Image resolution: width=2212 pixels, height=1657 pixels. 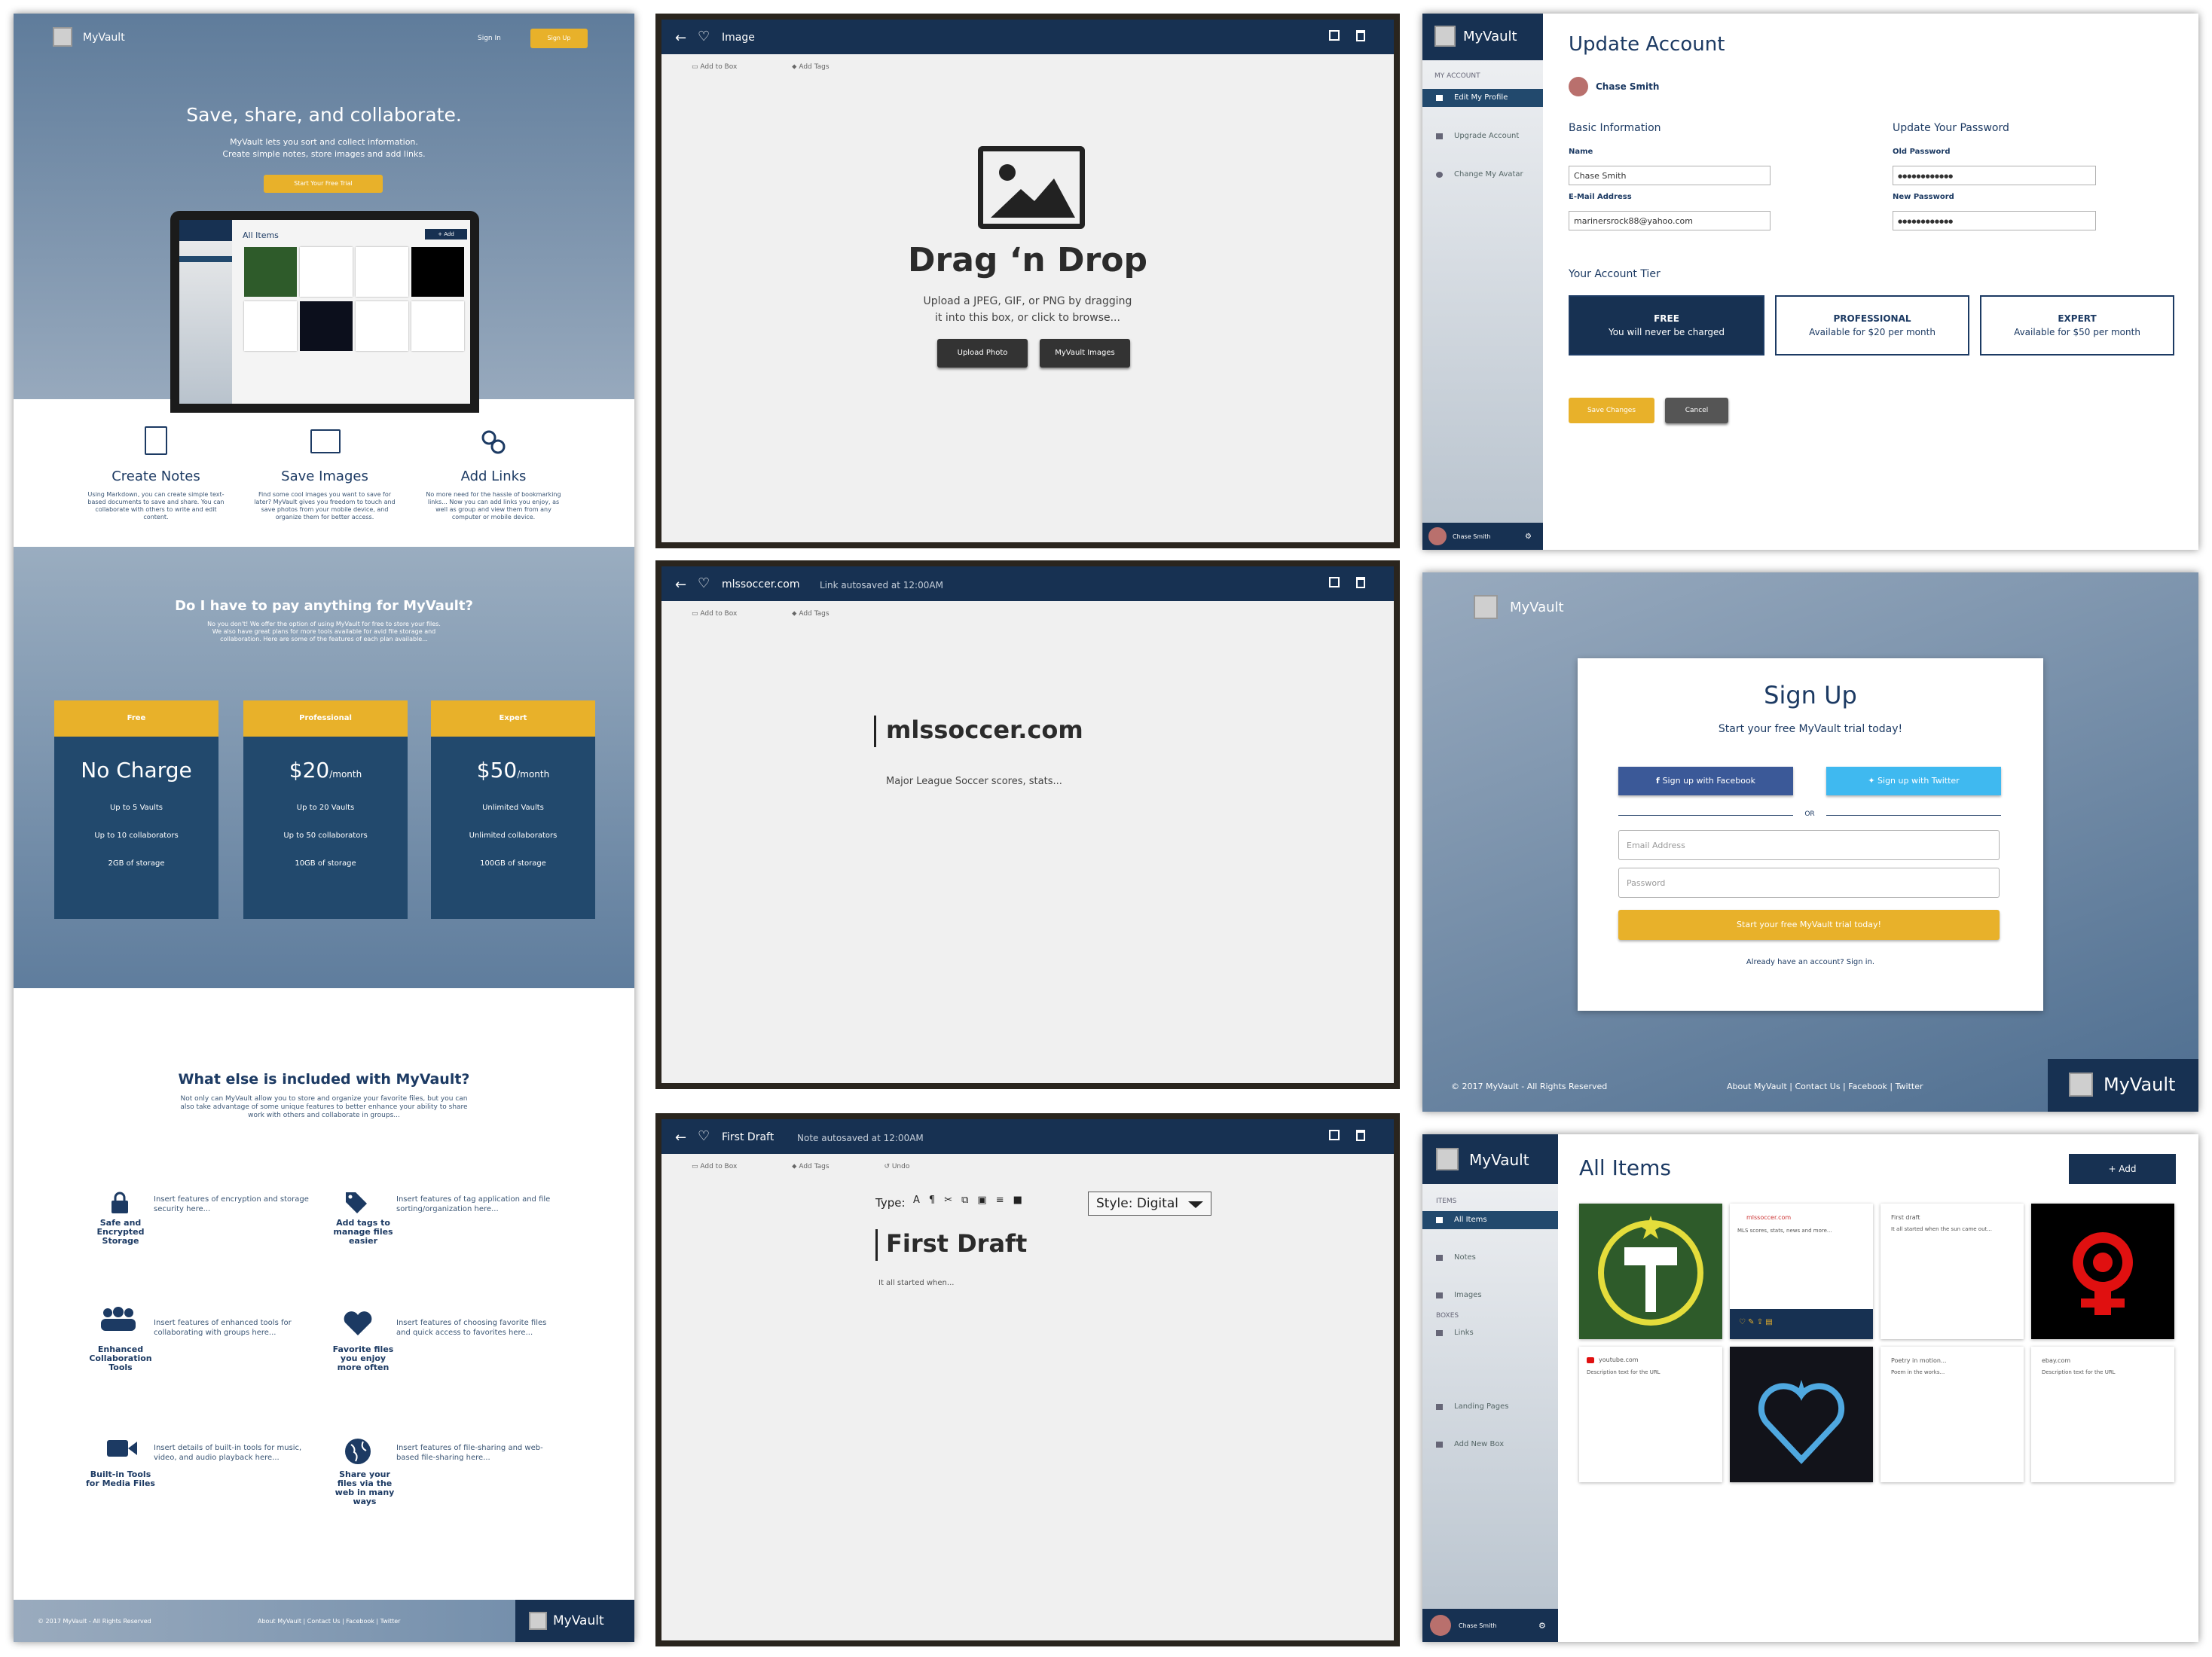 I want to click on email-input: Email Address, so click(x=1809, y=845).